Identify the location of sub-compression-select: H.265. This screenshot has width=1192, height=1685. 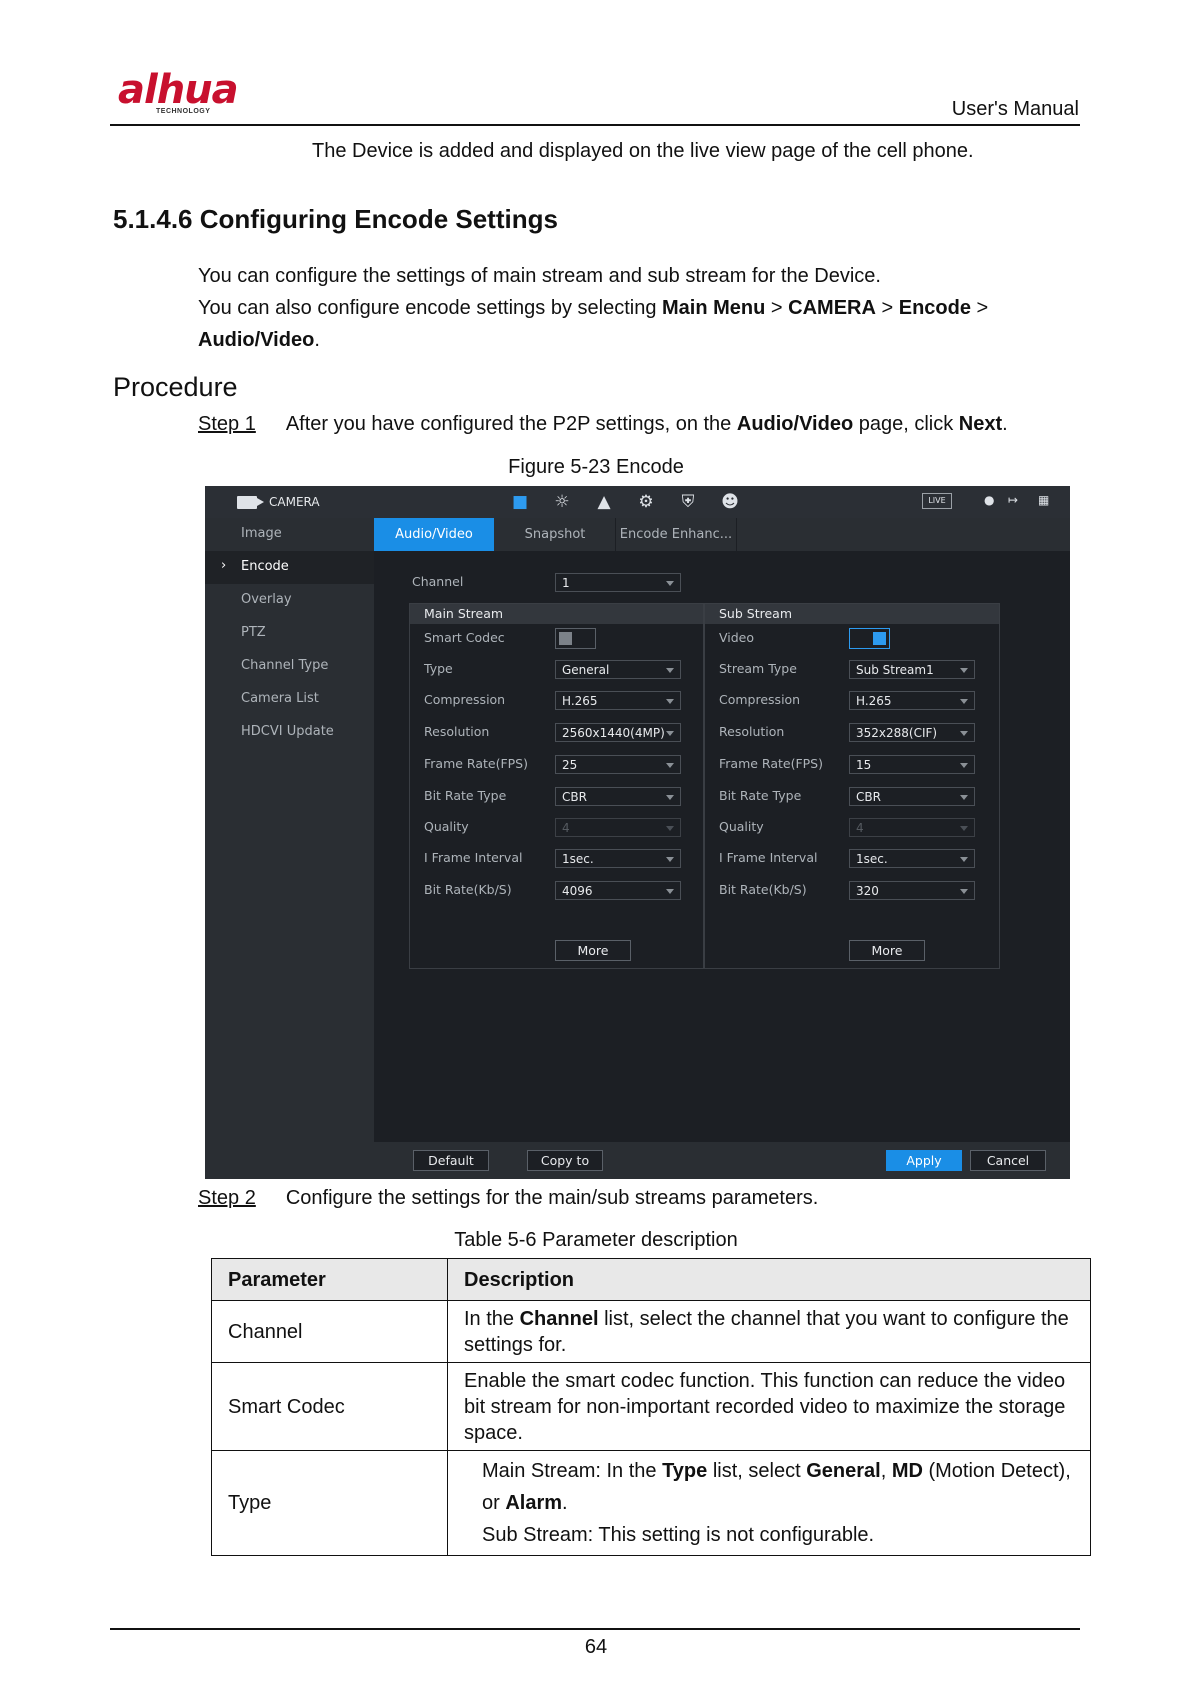
(912, 700).